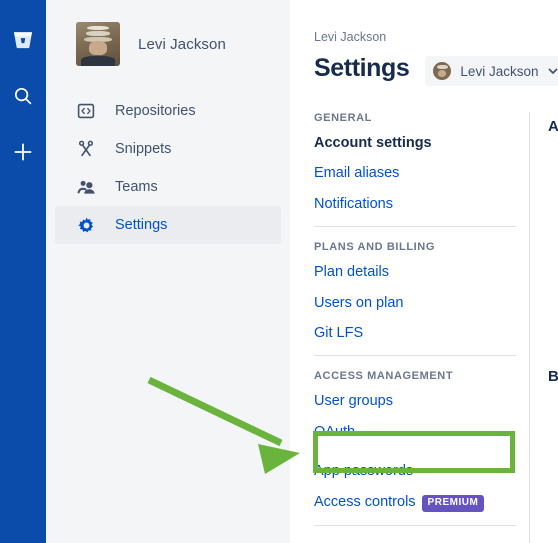  I want to click on sidebar-item-settings: Settings, so click(168, 225).